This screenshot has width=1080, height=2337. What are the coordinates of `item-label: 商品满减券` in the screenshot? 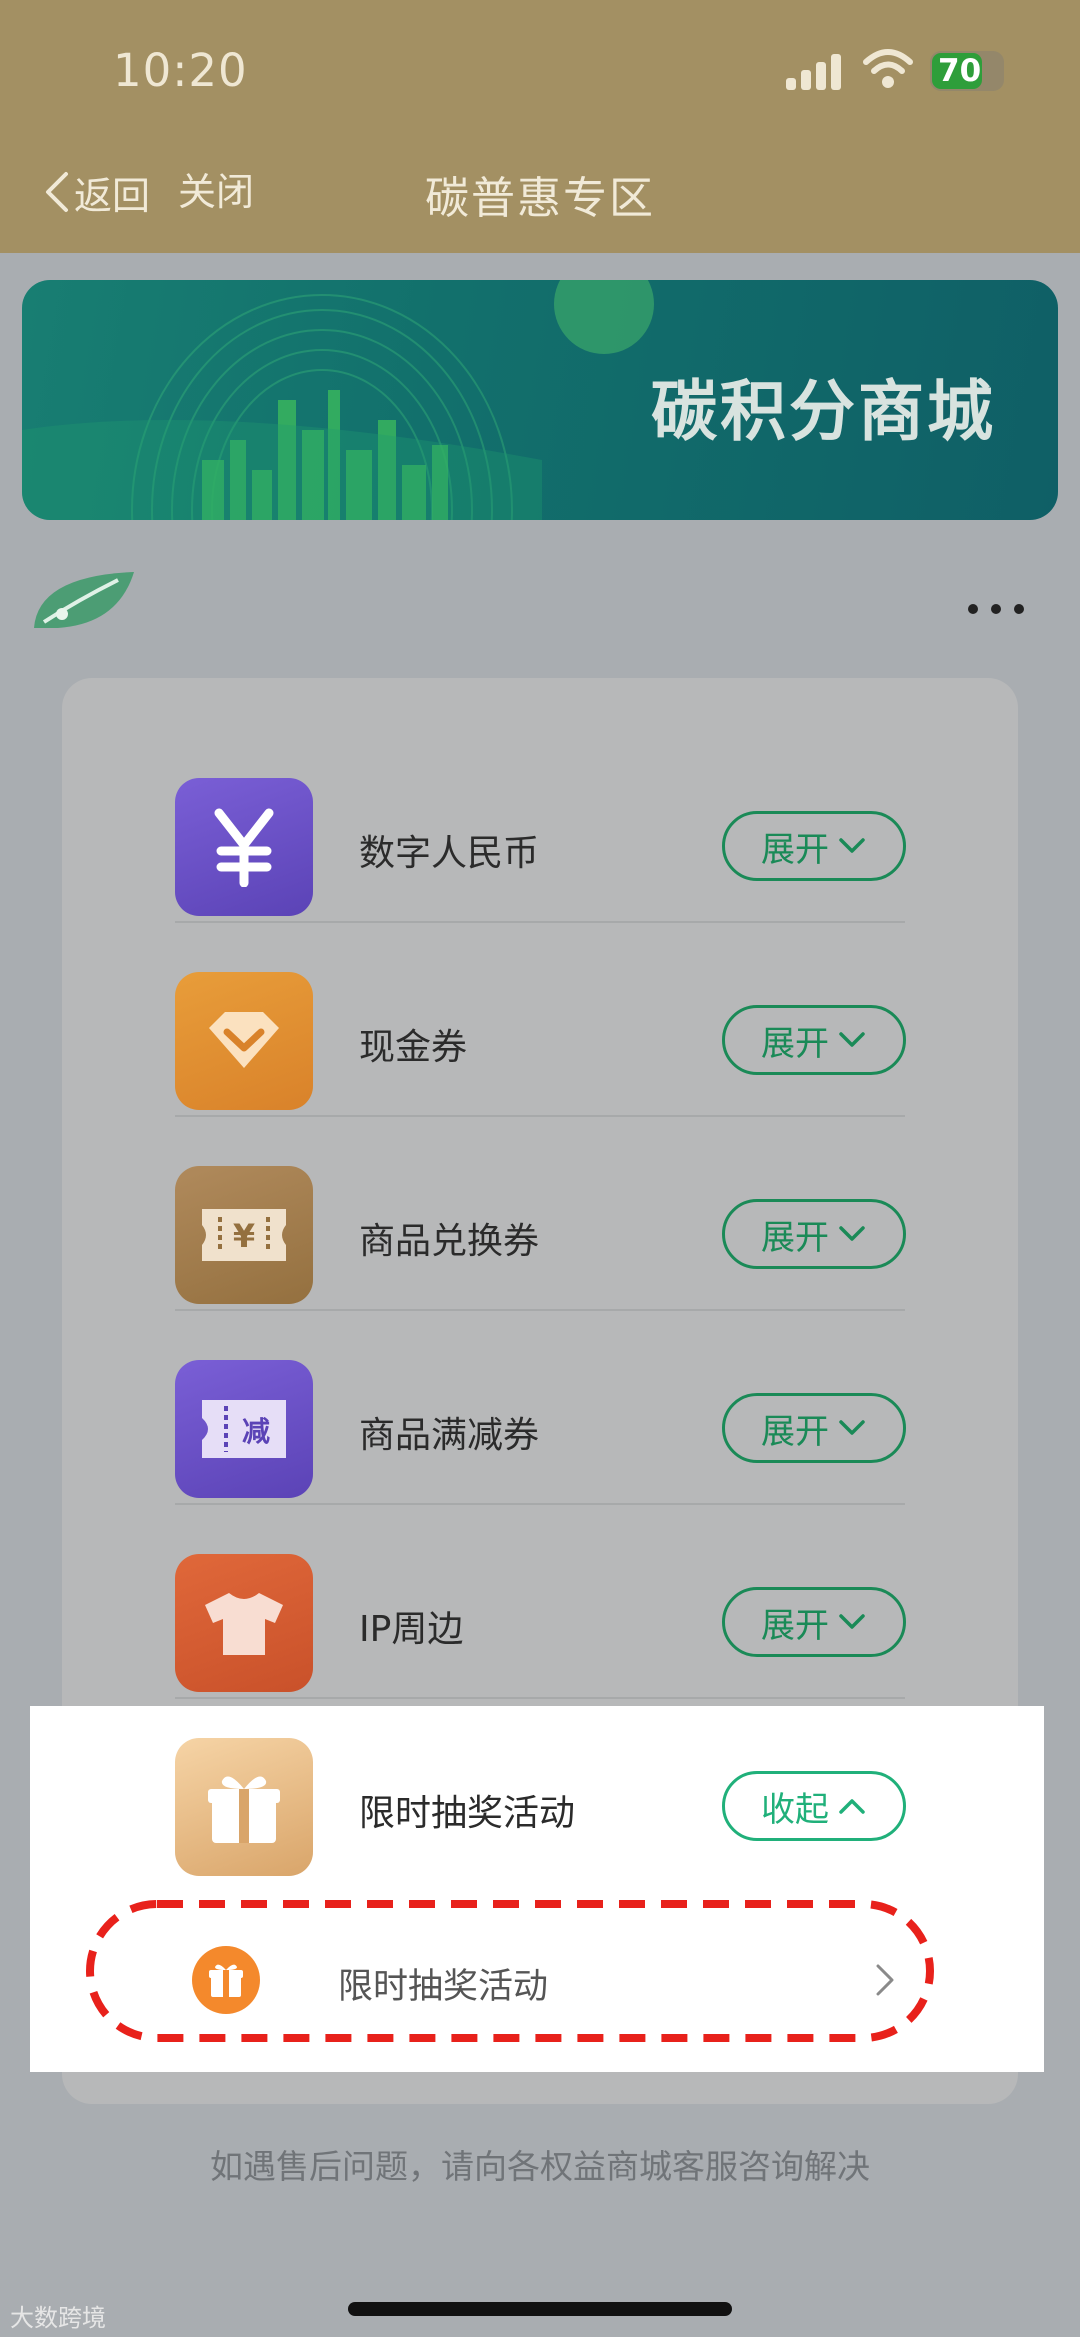 It's located at (449, 1435).